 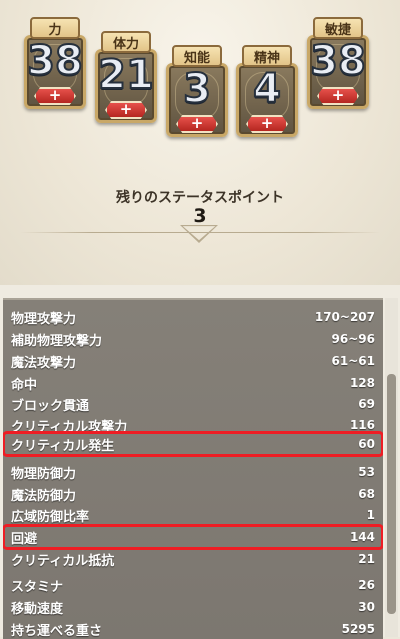 I want to click on stat-label: 精神, so click(x=267, y=56).